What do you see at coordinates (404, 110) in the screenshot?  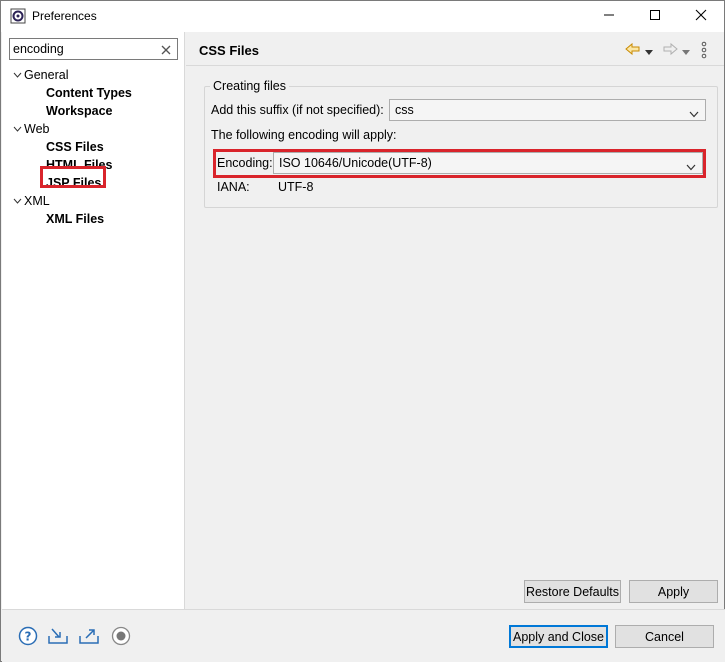 I see `suffix-value: css` at bounding box center [404, 110].